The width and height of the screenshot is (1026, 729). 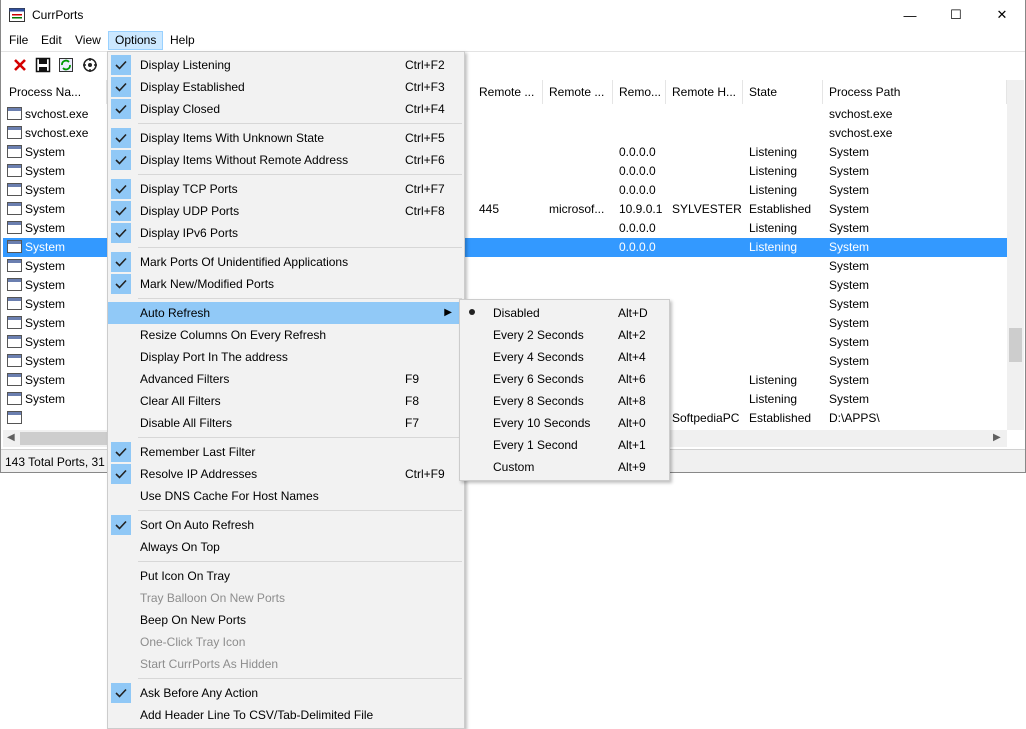 What do you see at coordinates (20, 65) in the screenshot?
I see `close-connection-button` at bounding box center [20, 65].